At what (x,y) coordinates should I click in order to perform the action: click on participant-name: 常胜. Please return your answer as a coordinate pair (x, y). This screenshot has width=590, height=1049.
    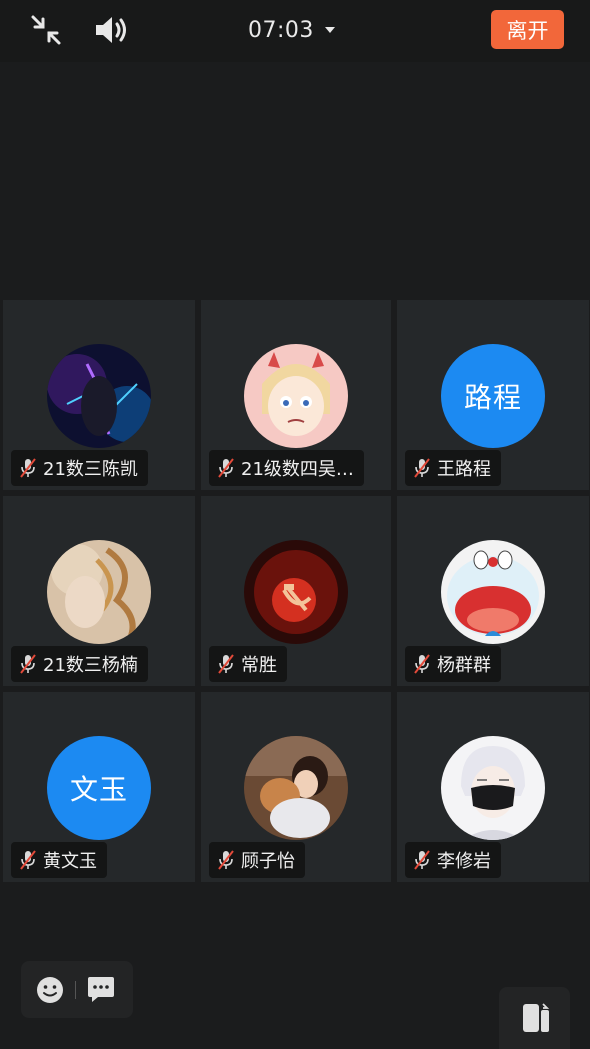
    Looking at the image, I should click on (259, 665).